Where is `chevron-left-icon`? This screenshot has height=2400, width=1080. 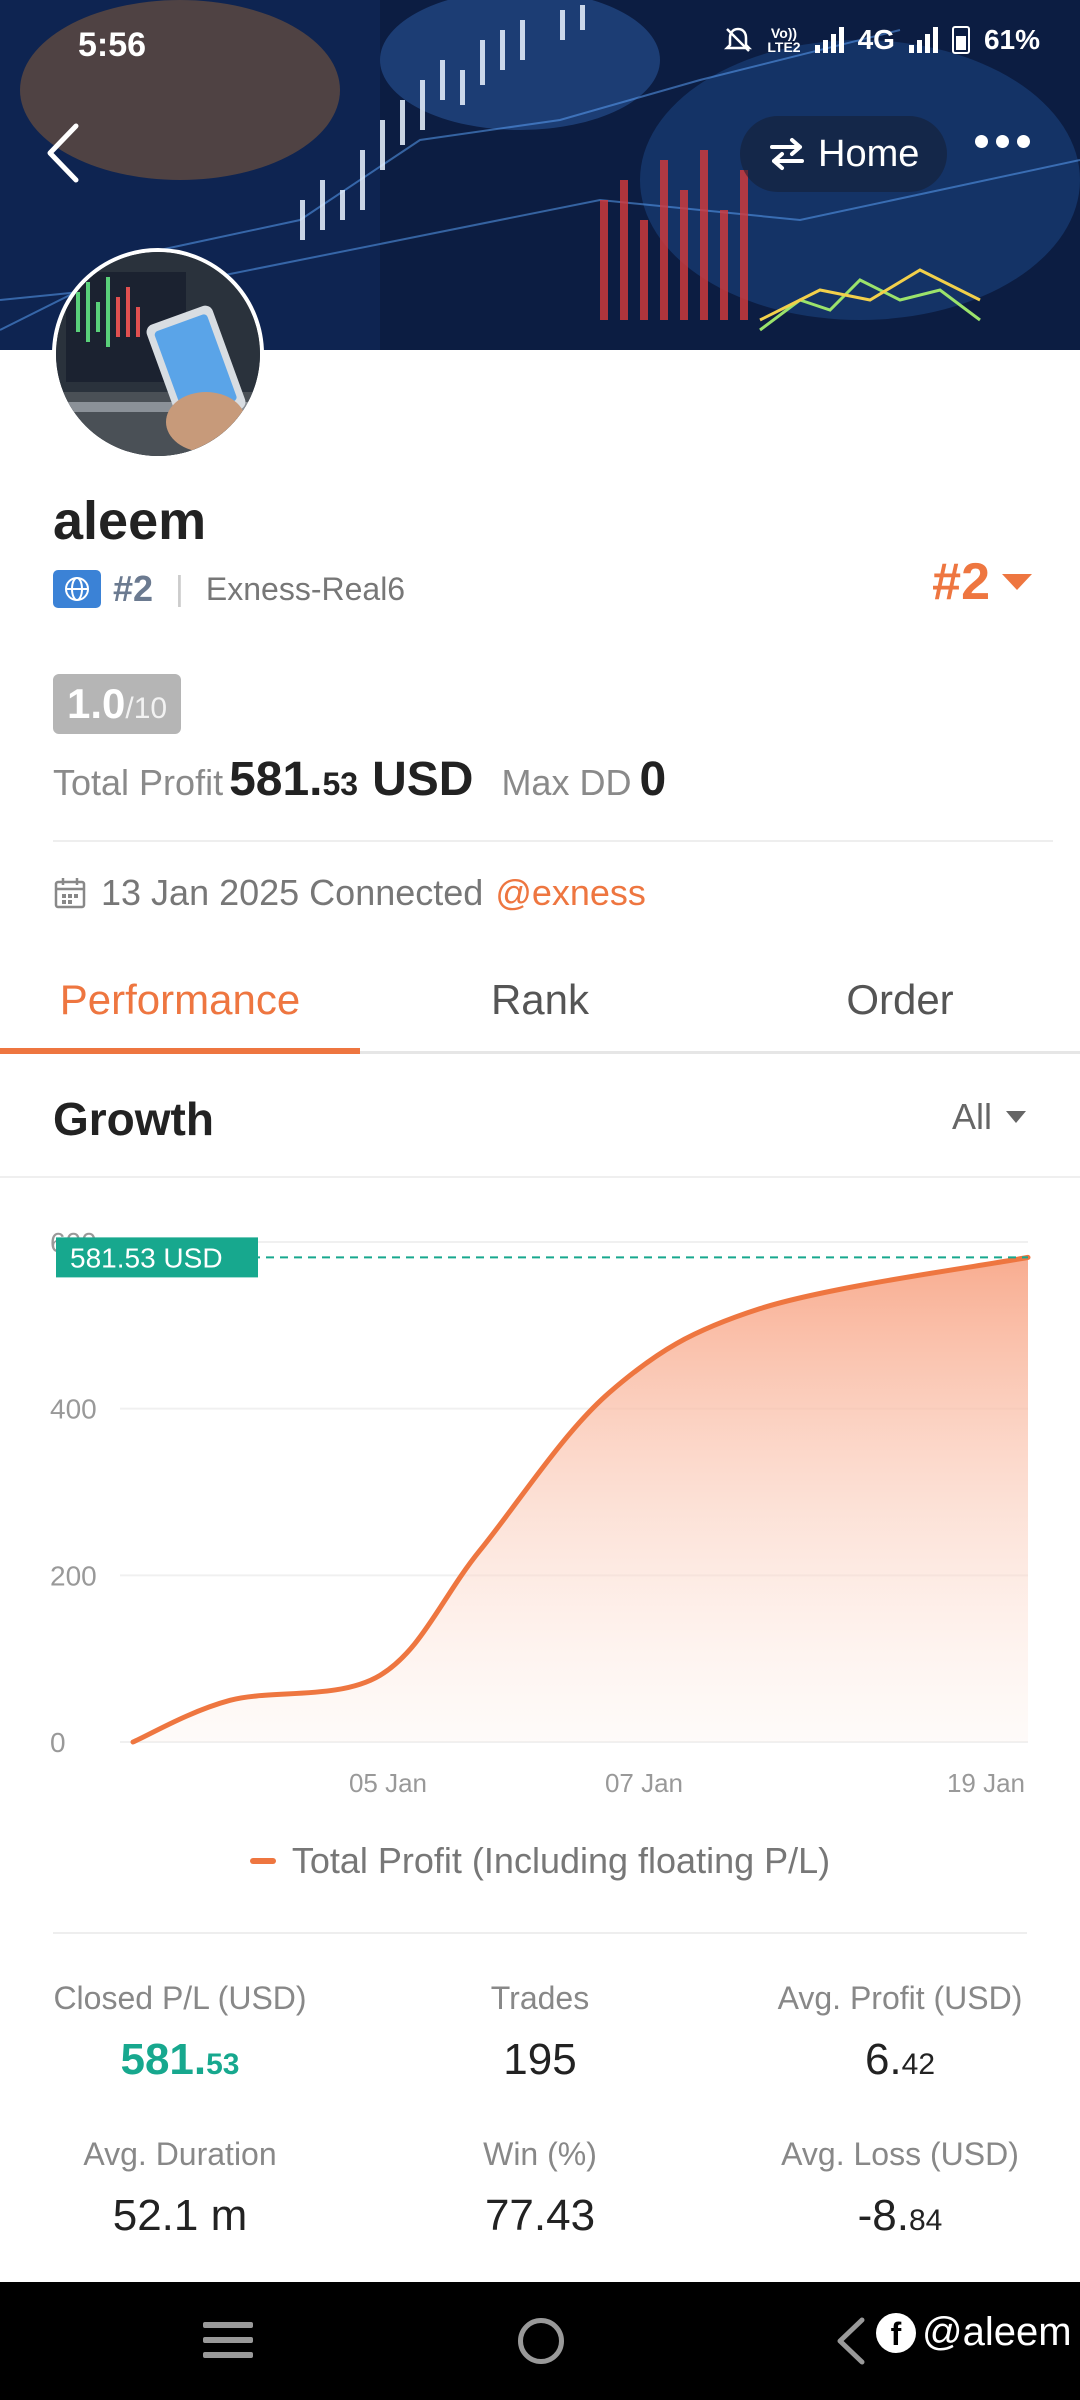 chevron-left-icon is located at coordinates (65, 153).